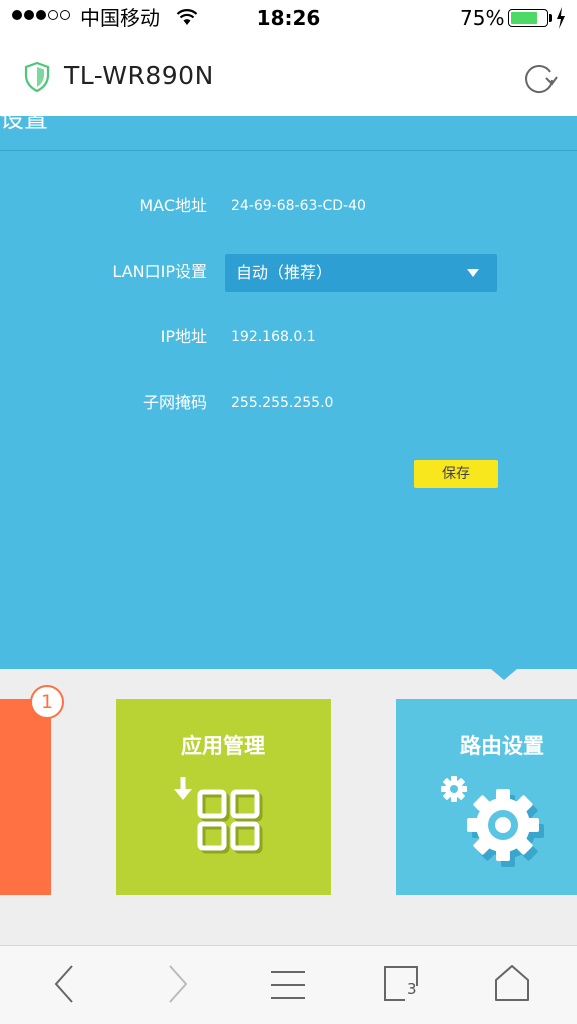 The image size is (577, 1024). Describe the element at coordinates (24, 119) in the screenshot. I see `panel-title: 设置` at that location.